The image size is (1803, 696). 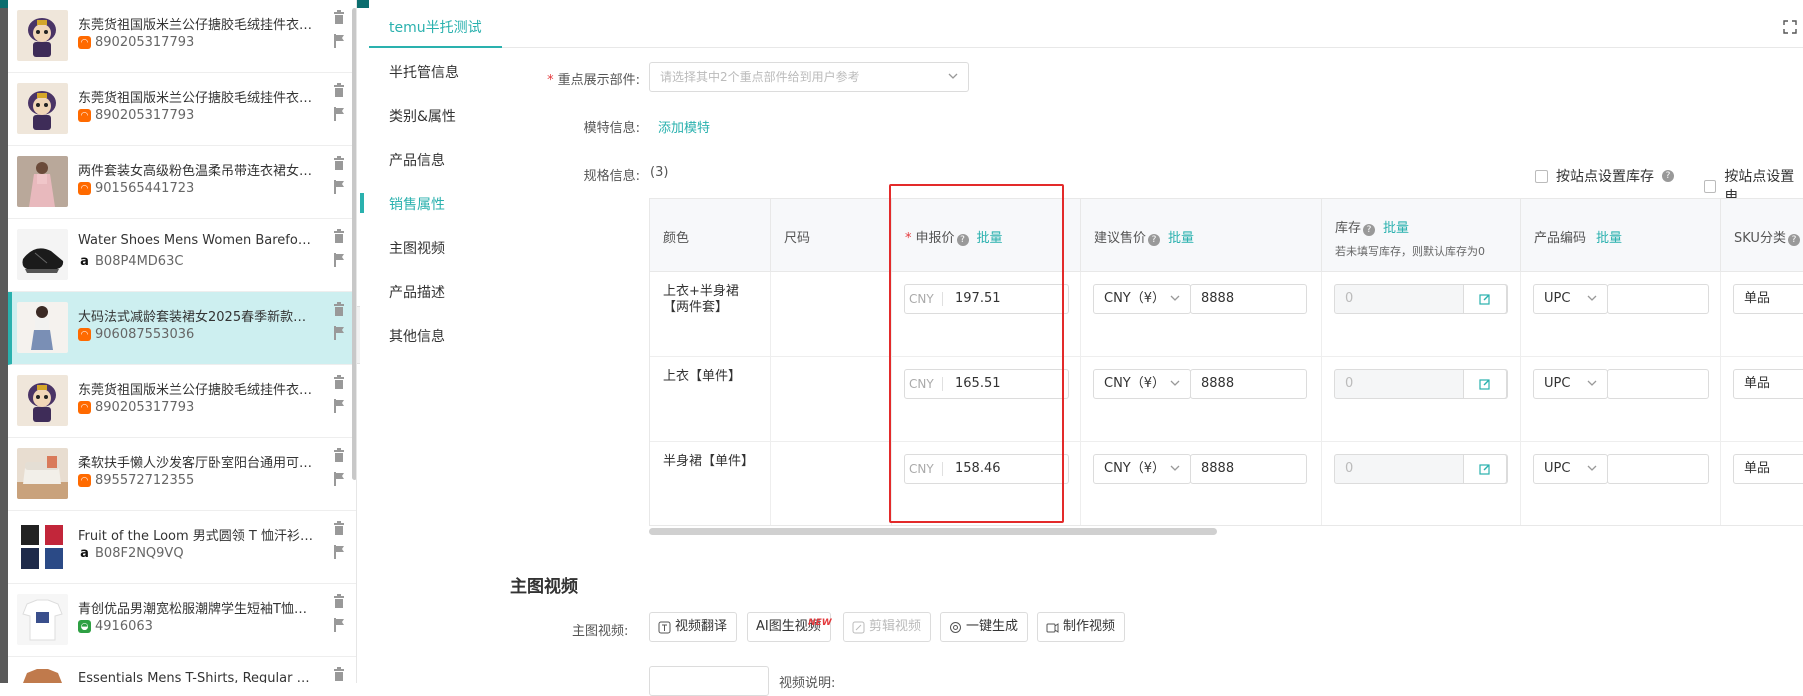 I want to click on spec-count: (3), so click(x=659, y=172).